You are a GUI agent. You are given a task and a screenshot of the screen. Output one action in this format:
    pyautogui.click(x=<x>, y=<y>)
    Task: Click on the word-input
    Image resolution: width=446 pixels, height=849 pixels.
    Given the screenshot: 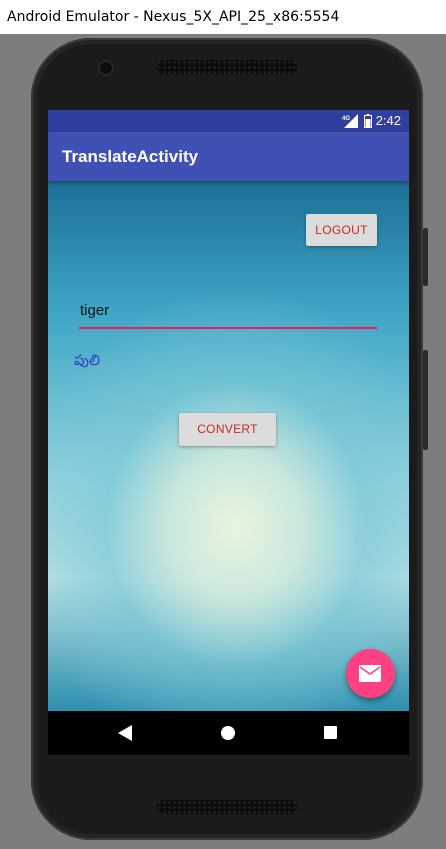 What is the action you would take?
    pyautogui.click(x=228, y=310)
    